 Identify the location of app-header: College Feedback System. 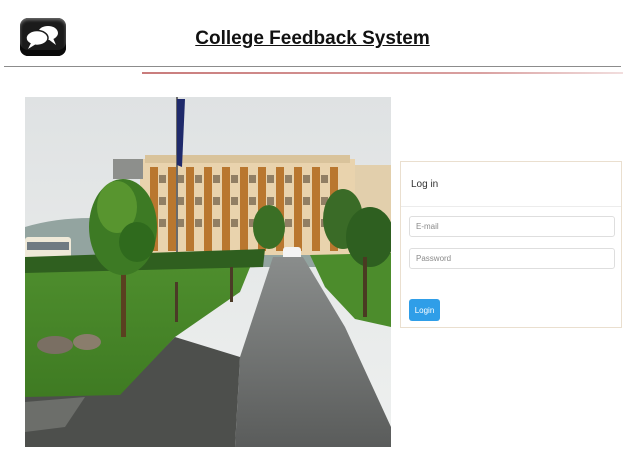
(312, 35).